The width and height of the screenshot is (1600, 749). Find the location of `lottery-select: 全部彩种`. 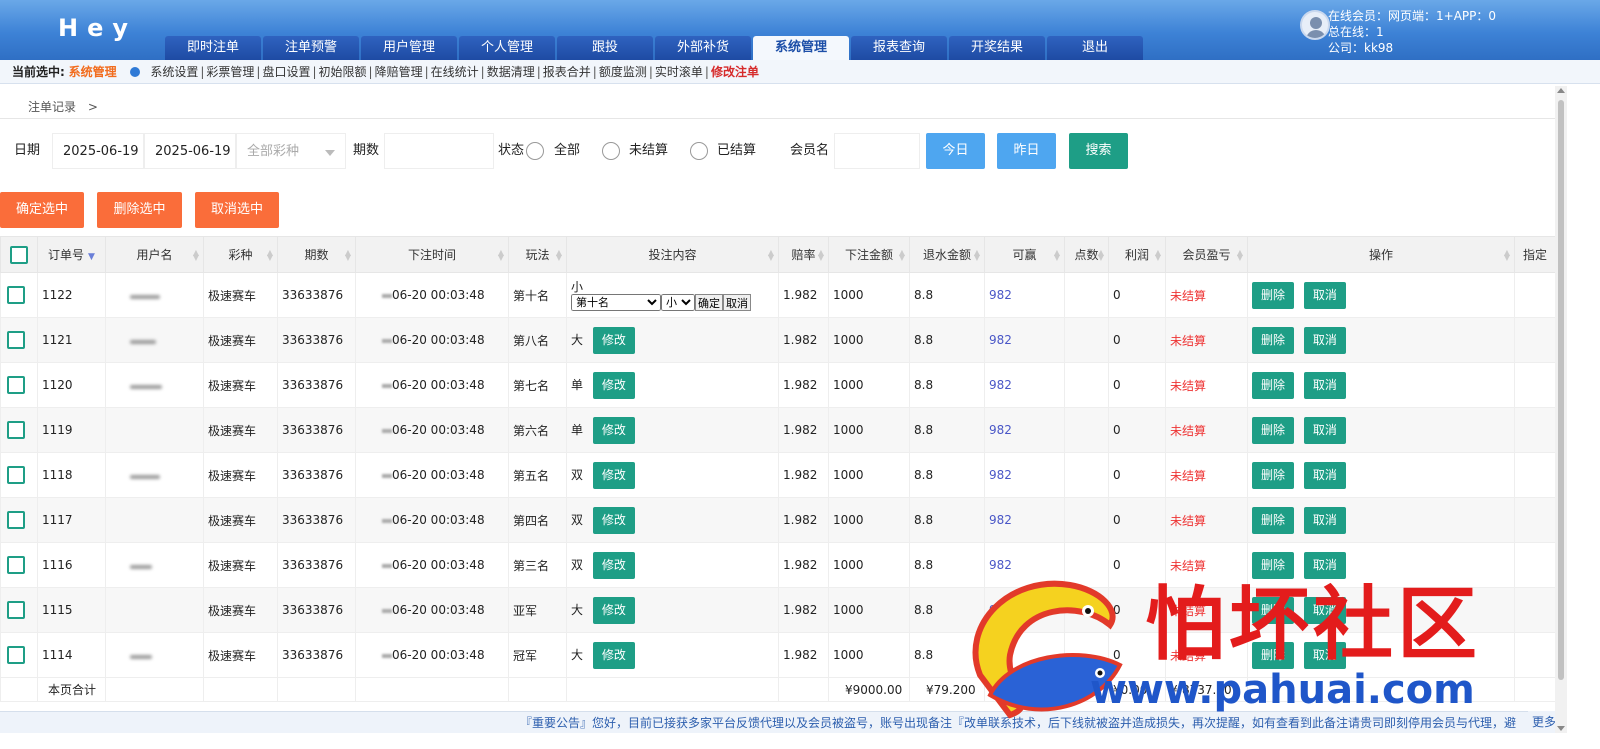

lottery-select: 全部彩种 is located at coordinates (291, 151).